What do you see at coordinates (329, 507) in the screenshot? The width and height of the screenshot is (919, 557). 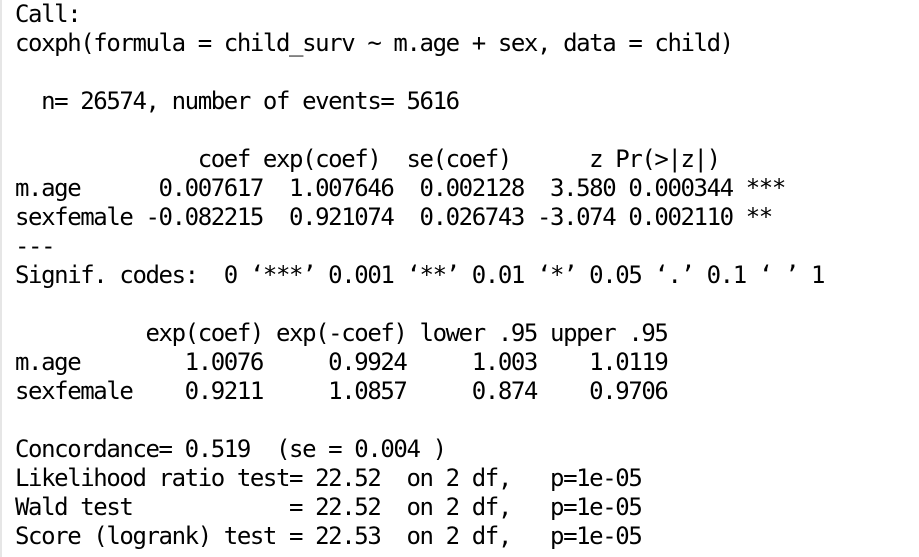 I see `wald-test-line: Wald test = 22.52 on 2 df, p=1e-05` at bounding box center [329, 507].